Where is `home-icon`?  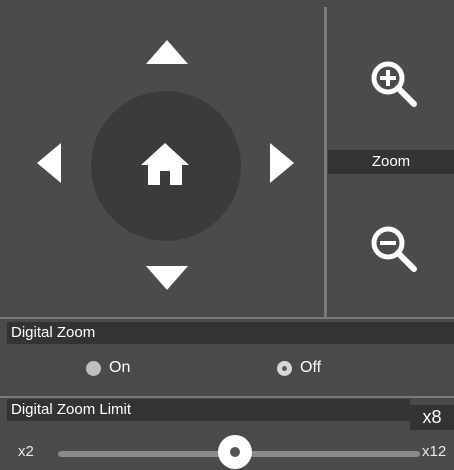 home-icon is located at coordinates (165, 164).